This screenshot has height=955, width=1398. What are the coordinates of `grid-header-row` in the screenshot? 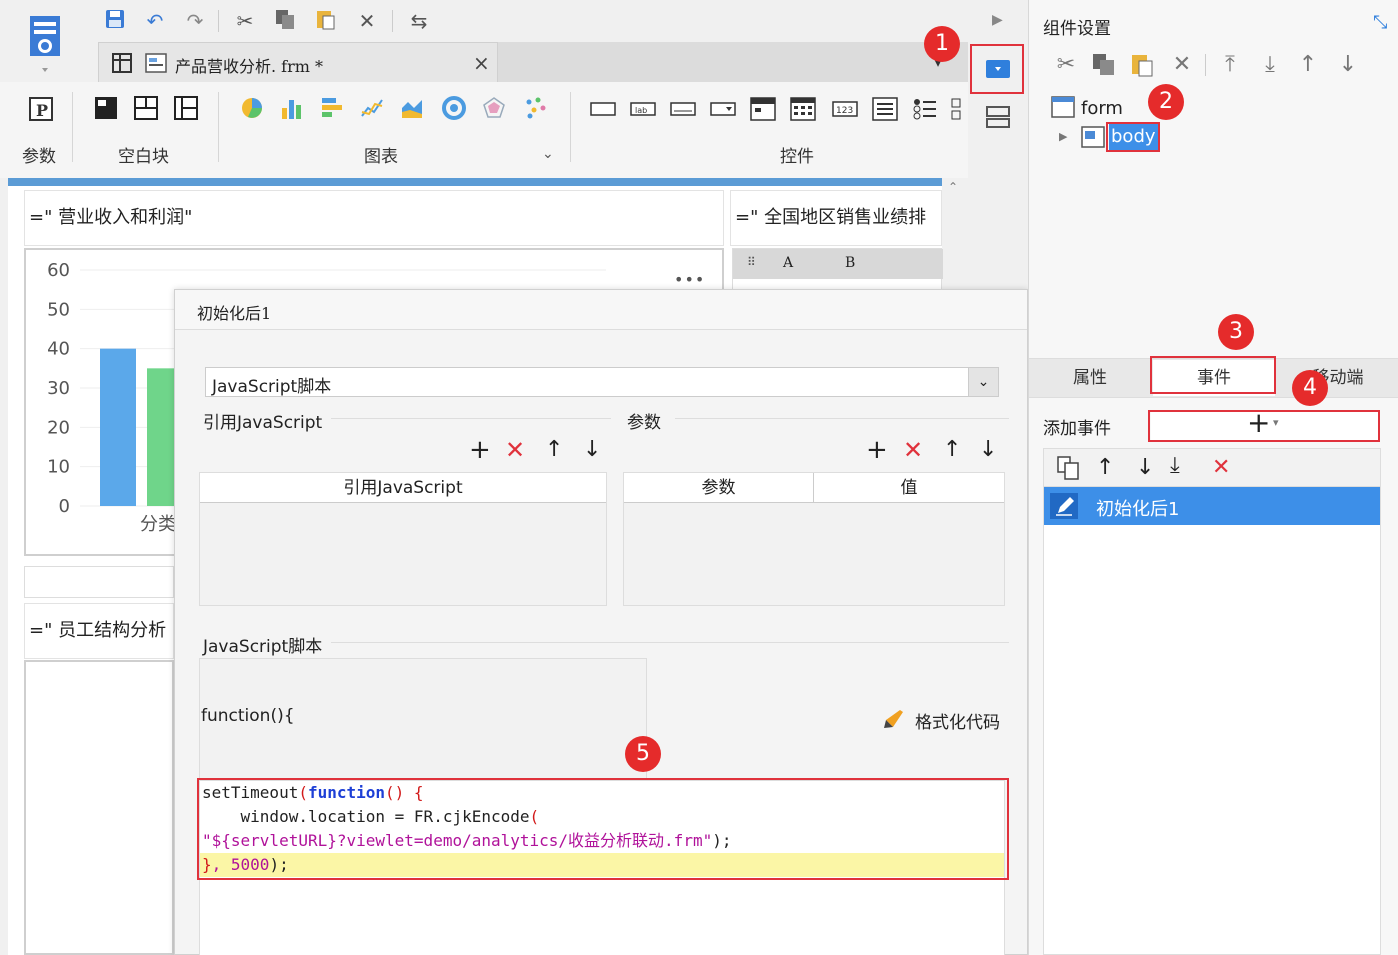 It's located at (838, 264).